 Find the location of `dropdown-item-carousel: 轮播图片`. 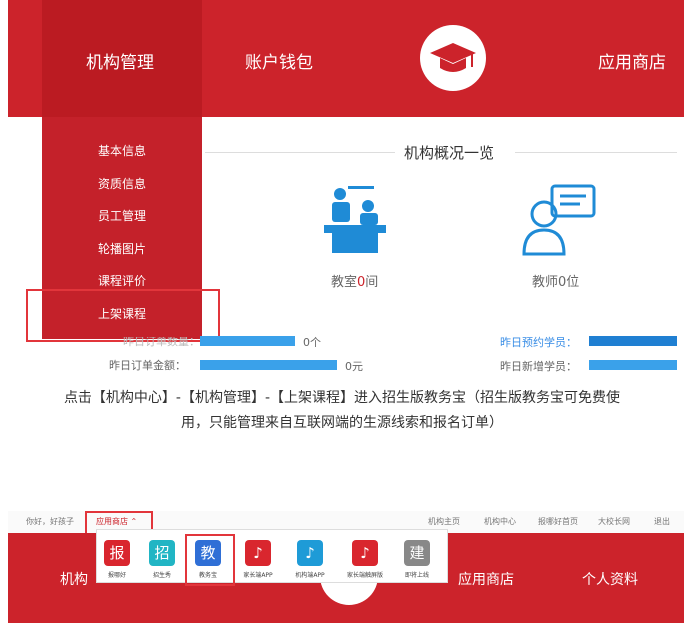

dropdown-item-carousel: 轮播图片 is located at coordinates (122, 248).